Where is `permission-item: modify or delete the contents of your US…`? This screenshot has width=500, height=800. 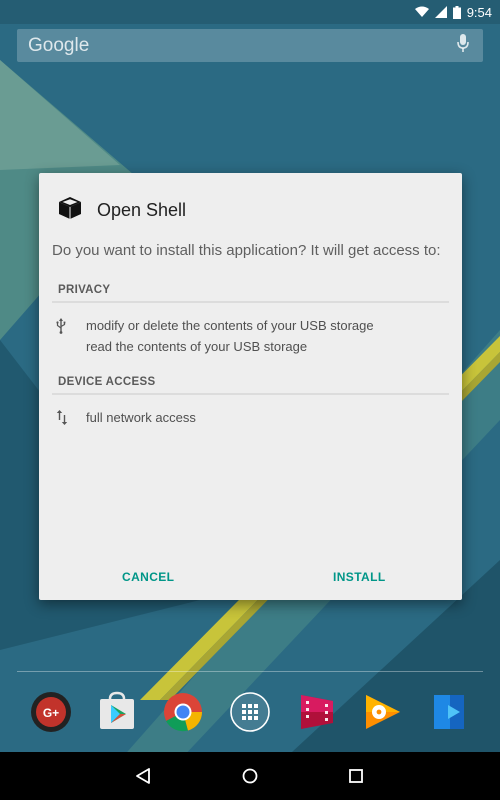
permission-item: modify or delete the contents of your US… is located at coordinates (230, 325).